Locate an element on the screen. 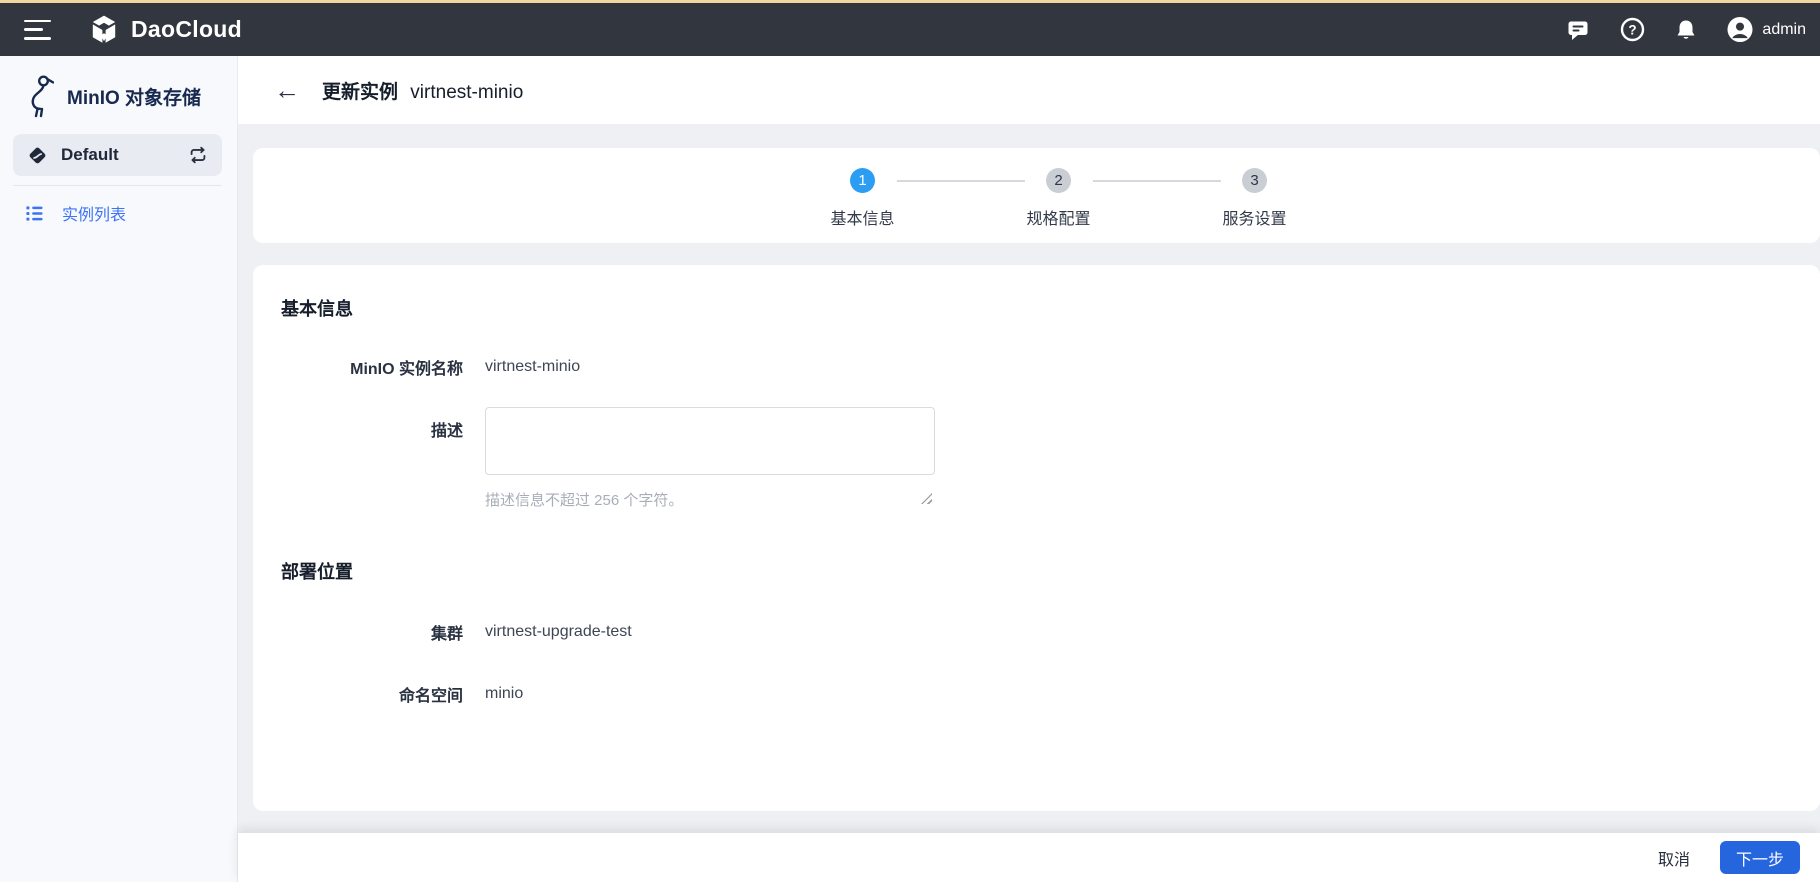  sidebar-item-instance-list: 实例列表 is located at coordinates (118, 213).